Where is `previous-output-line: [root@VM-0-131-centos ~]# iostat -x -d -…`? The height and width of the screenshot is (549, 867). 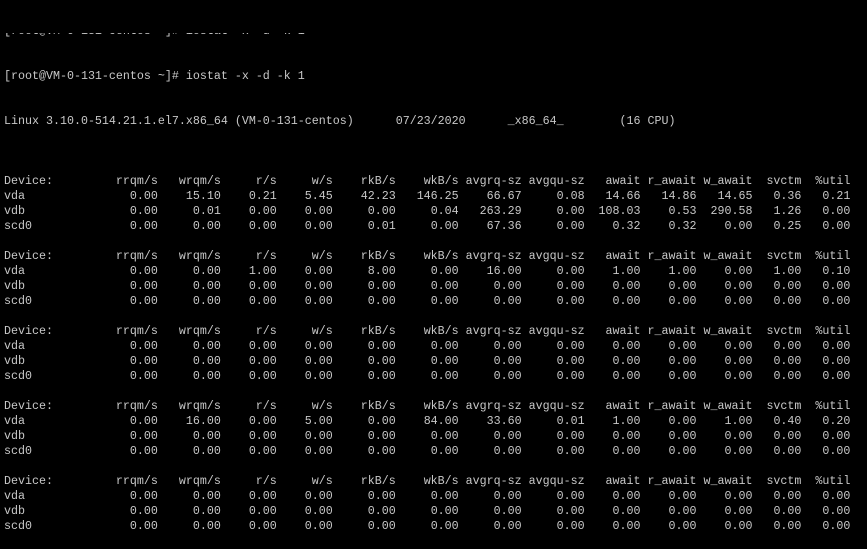
previous-output-line: [root@VM-0-131-centos ~]# iostat -x -d -… is located at coordinates (427, 36).